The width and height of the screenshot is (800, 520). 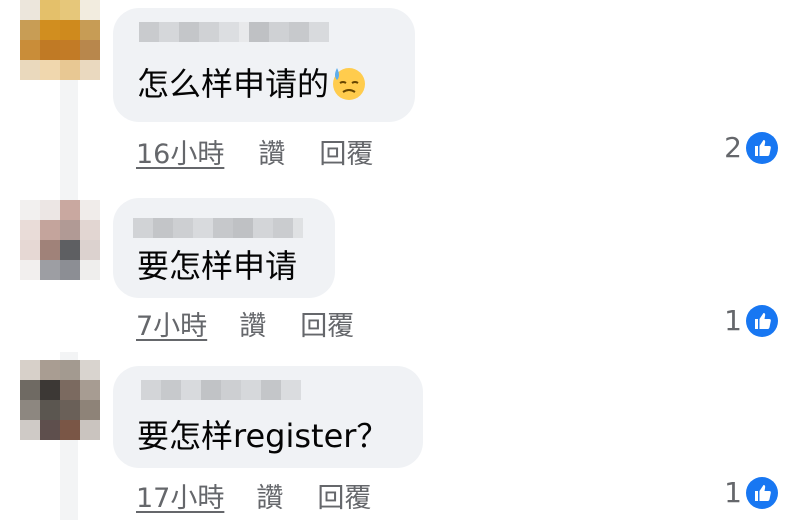 I want to click on comment-actions: 7小時 讚 回覆, so click(x=245, y=323).